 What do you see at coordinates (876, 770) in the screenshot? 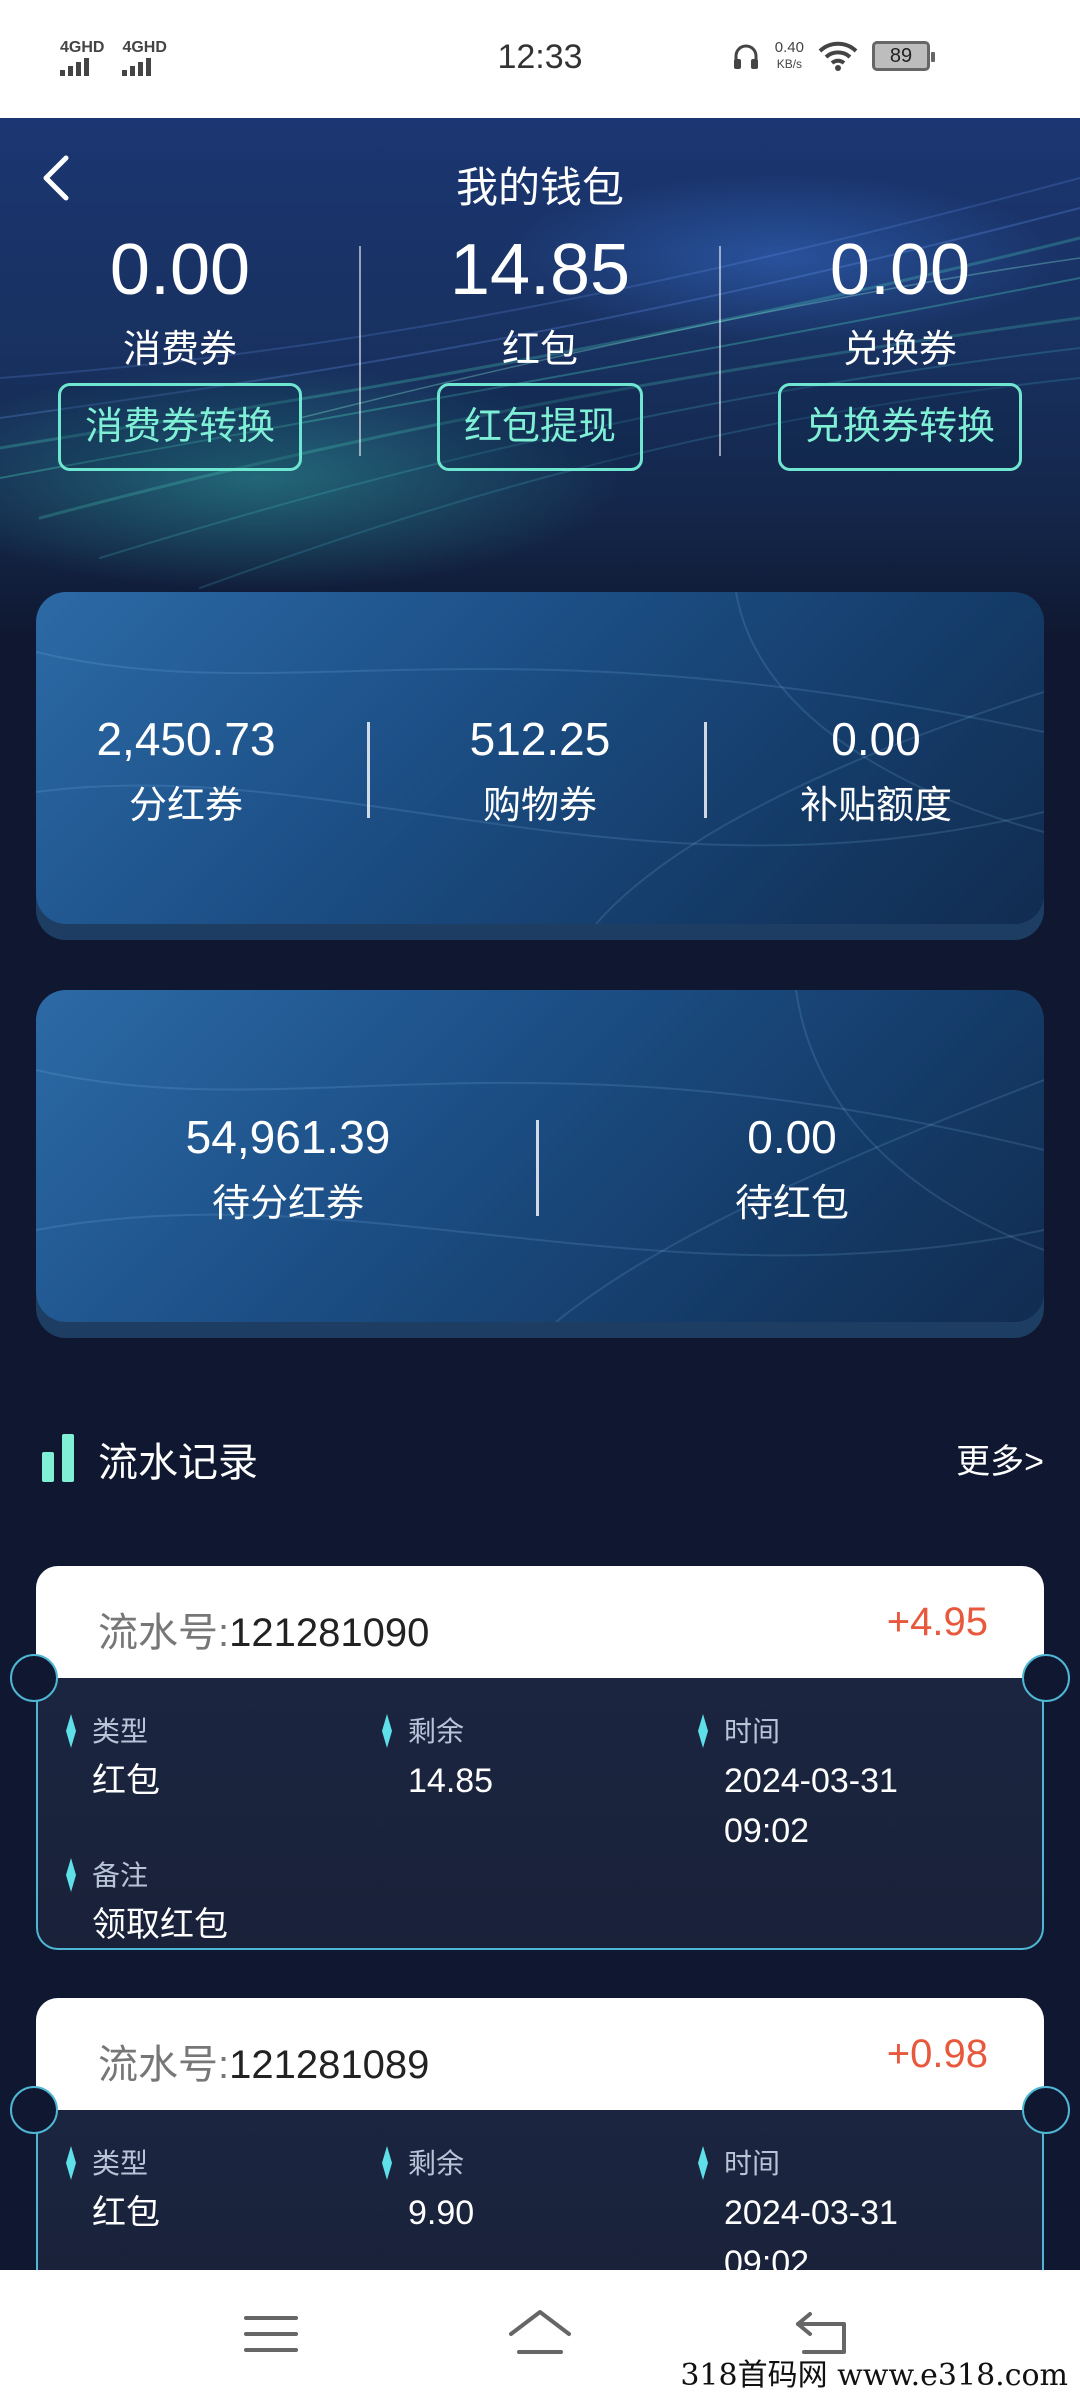
I see `stat-subsidy-quota: 0.00 补贴额度` at bounding box center [876, 770].